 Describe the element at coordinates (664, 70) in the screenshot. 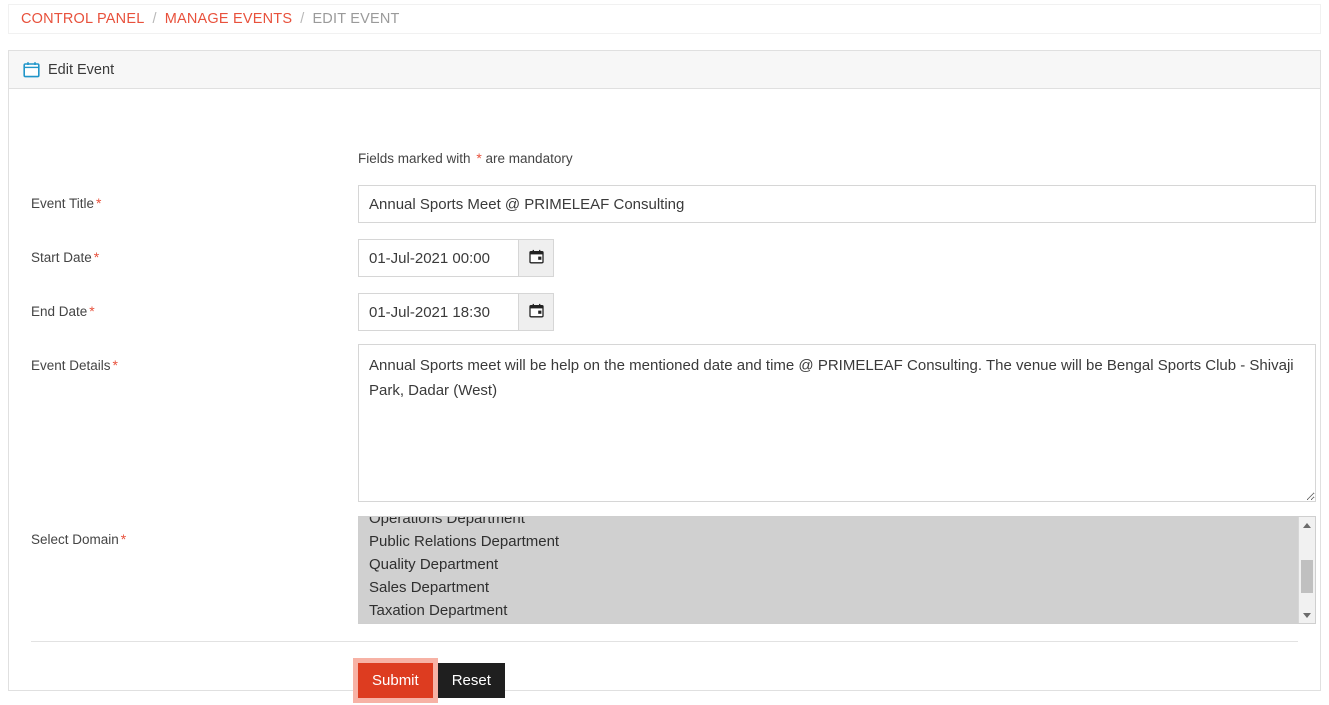

I see `panel-header: Edit Event` at that location.